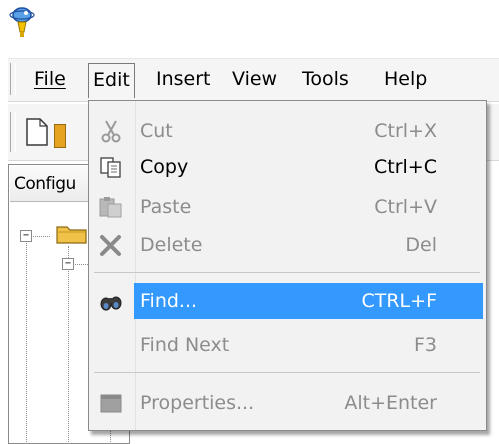 Image resolution: width=499 pixels, height=444 pixels. What do you see at coordinates (60, 136) in the screenshot?
I see `open-folder-icon` at bounding box center [60, 136].